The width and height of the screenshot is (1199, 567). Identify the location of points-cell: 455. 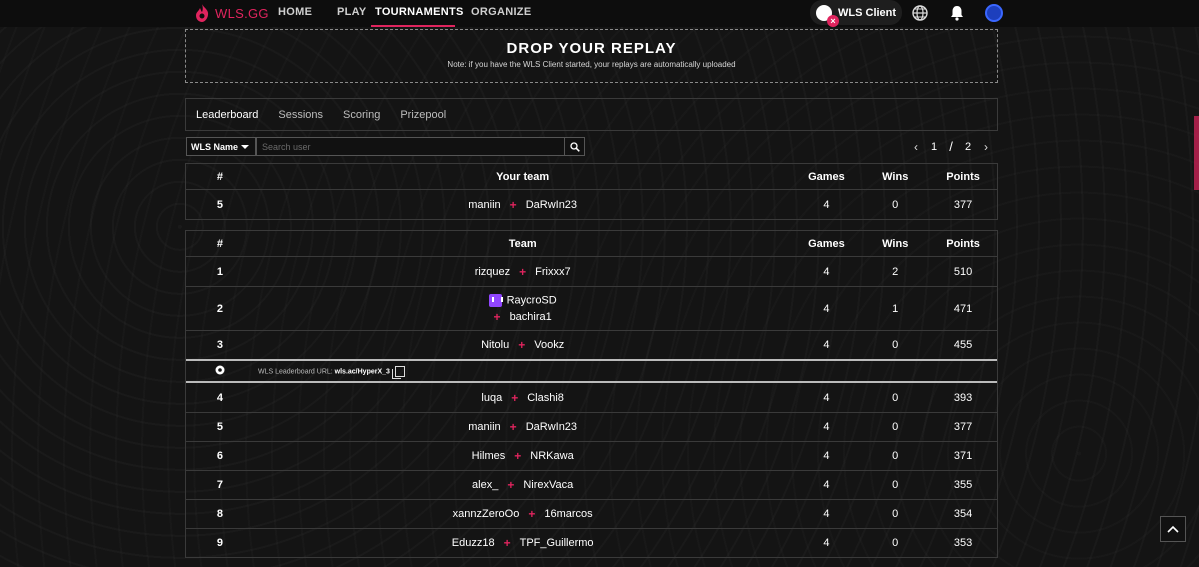
(963, 345).